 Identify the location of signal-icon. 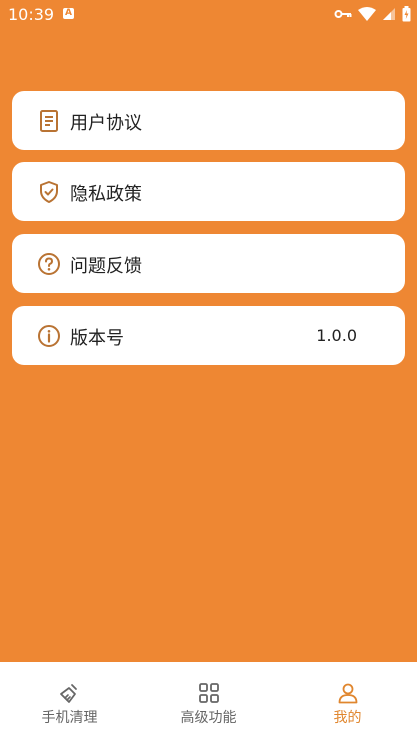
(389, 14).